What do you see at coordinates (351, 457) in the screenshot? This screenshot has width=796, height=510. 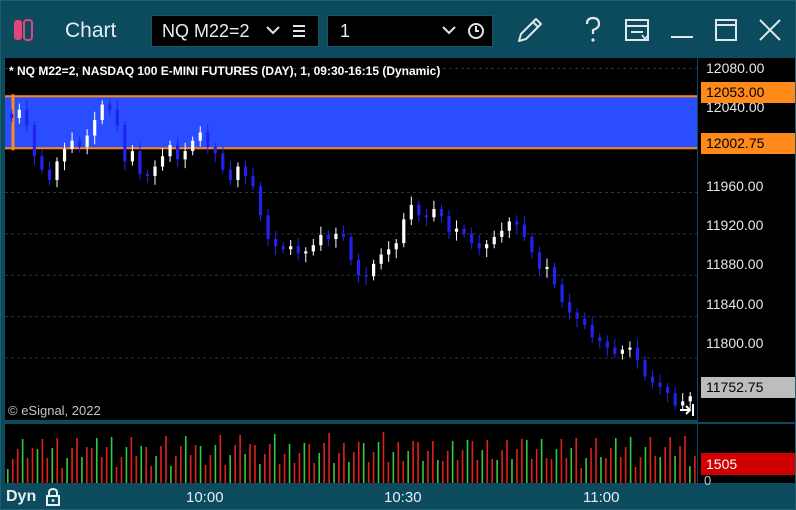 I see `volume-chart-svg` at bounding box center [351, 457].